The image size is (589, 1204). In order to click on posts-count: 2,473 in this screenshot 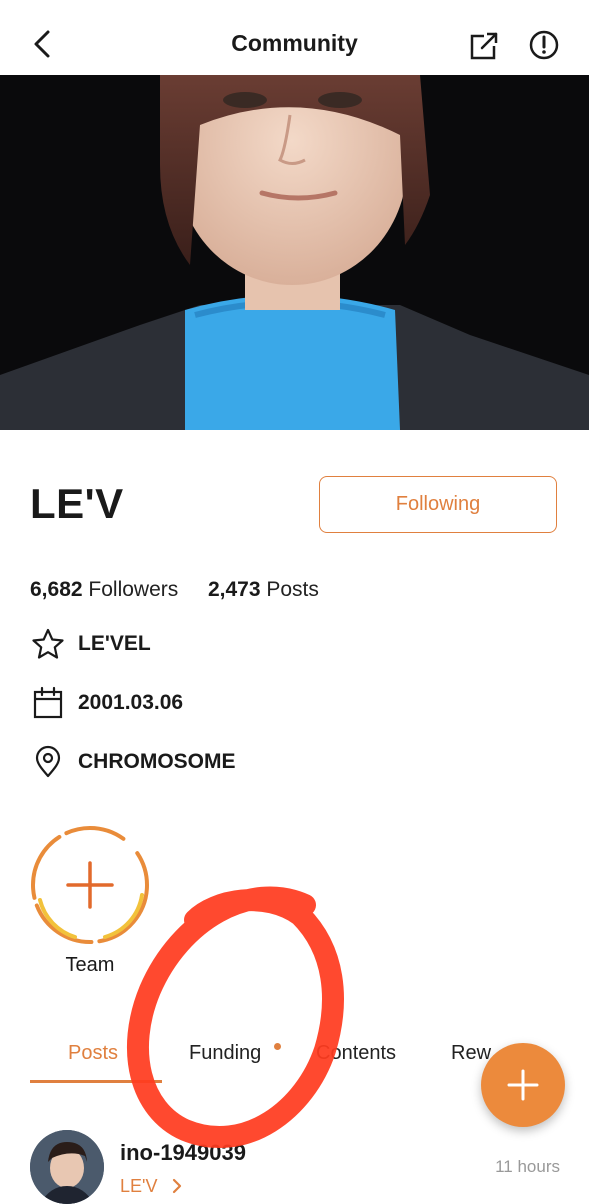, I will do `click(234, 589)`.